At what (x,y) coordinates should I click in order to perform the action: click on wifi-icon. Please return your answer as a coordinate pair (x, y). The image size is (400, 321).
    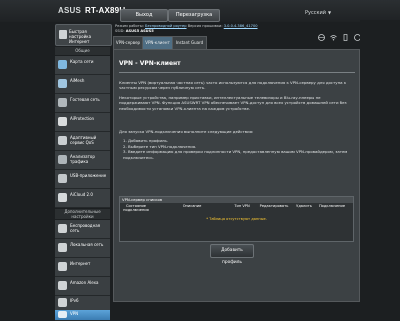
    Looking at the image, I should click on (333, 33).